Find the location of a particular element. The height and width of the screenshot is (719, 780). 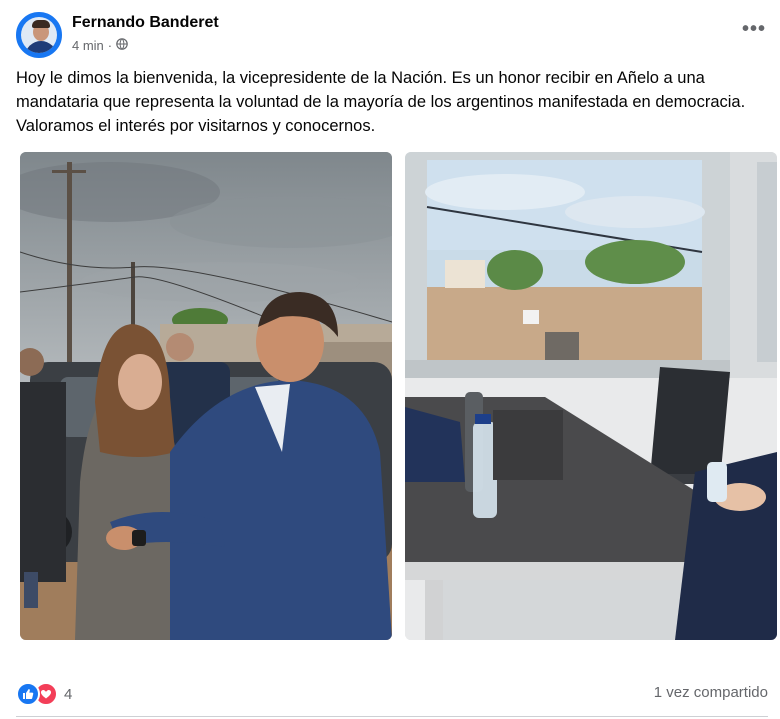

more-options-icon: ••• is located at coordinates (754, 29).